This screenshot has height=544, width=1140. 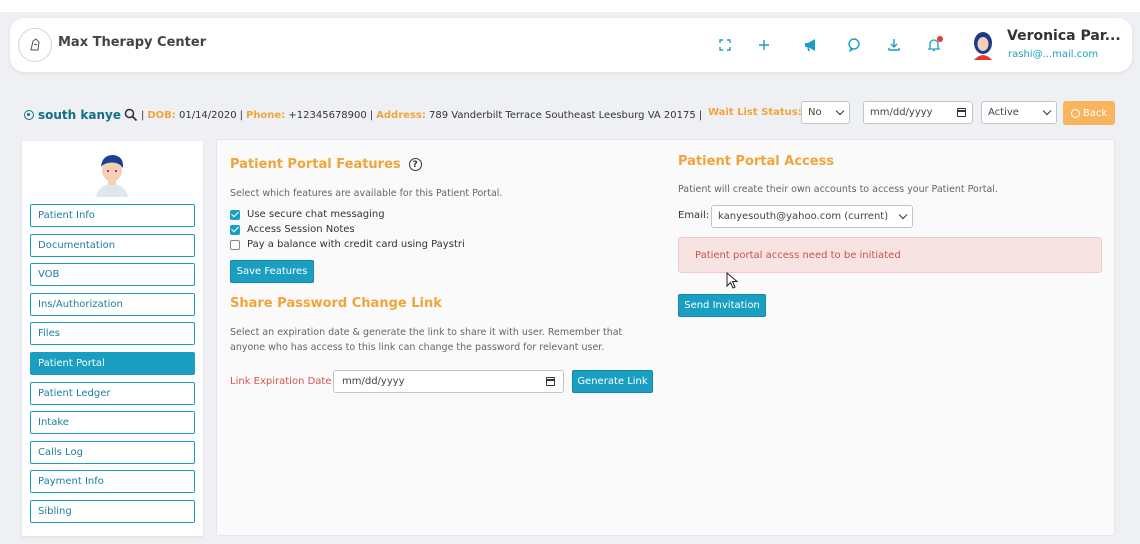 What do you see at coordinates (49, 333) in the screenshot?
I see `sidebar-item-label: Files` at bounding box center [49, 333].